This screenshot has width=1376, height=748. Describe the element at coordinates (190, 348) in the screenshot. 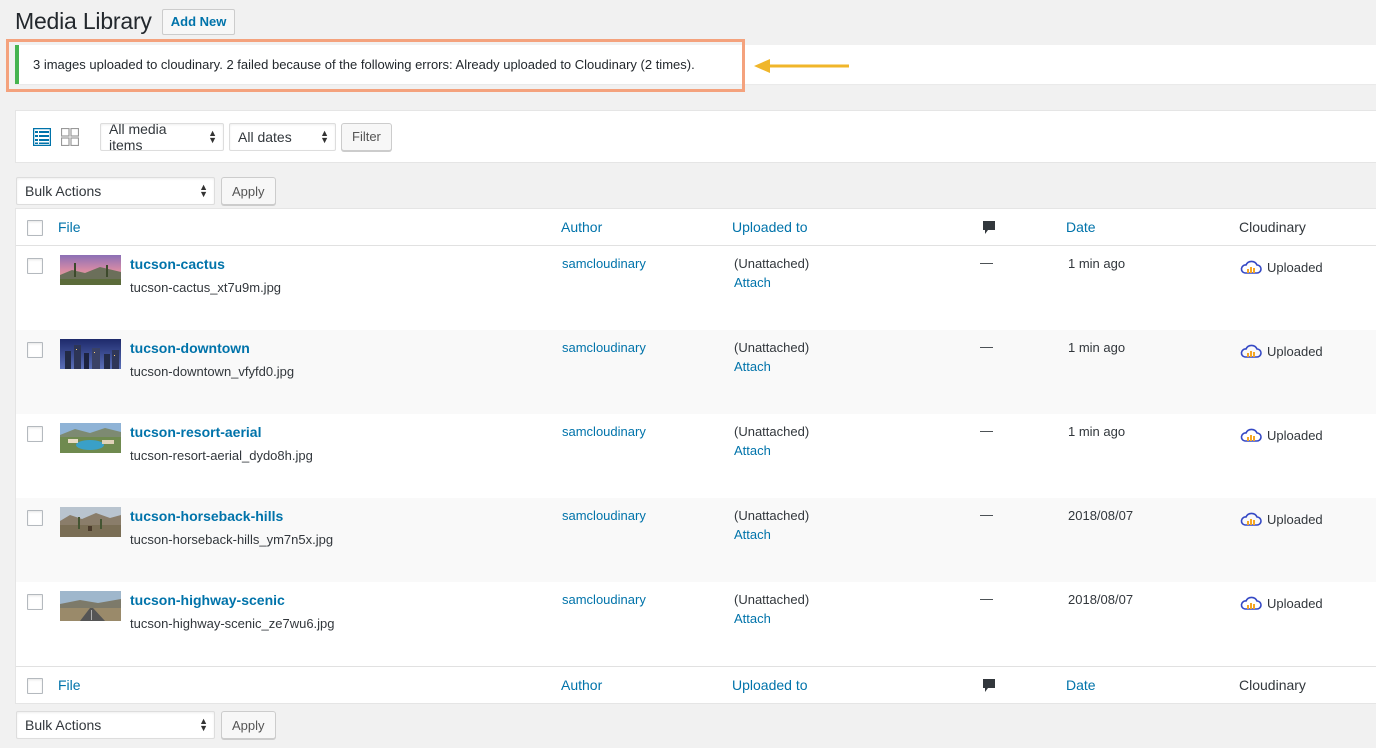

I see `media-title-link: tucson-downtown` at that location.